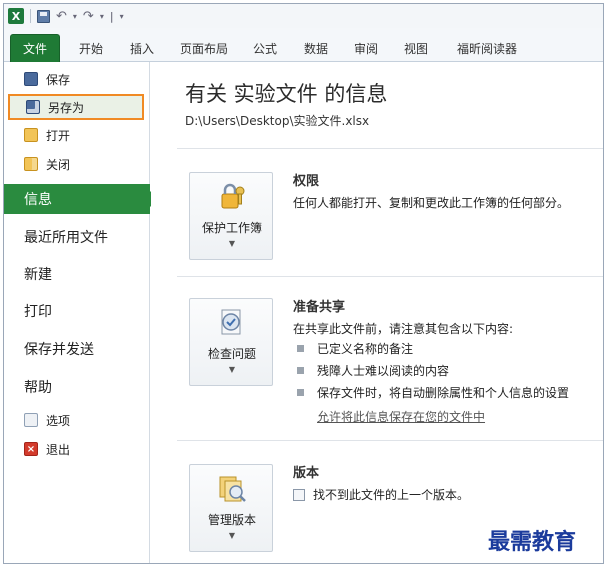 This screenshot has width=607, height=567. Describe the element at coordinates (77, 387) in the screenshot. I see `nav-help: 帮助` at that location.